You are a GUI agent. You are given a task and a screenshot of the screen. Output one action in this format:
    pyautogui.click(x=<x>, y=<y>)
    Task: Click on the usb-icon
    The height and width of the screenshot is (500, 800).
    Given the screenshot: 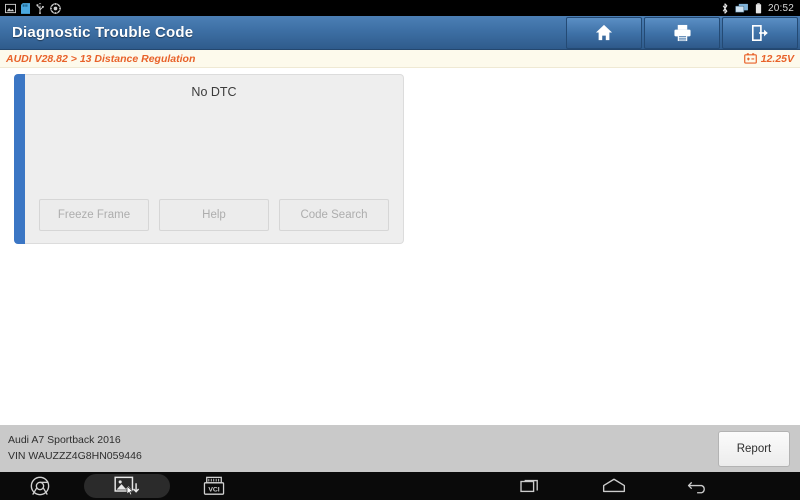 What is the action you would take?
    pyautogui.click(x=40, y=8)
    